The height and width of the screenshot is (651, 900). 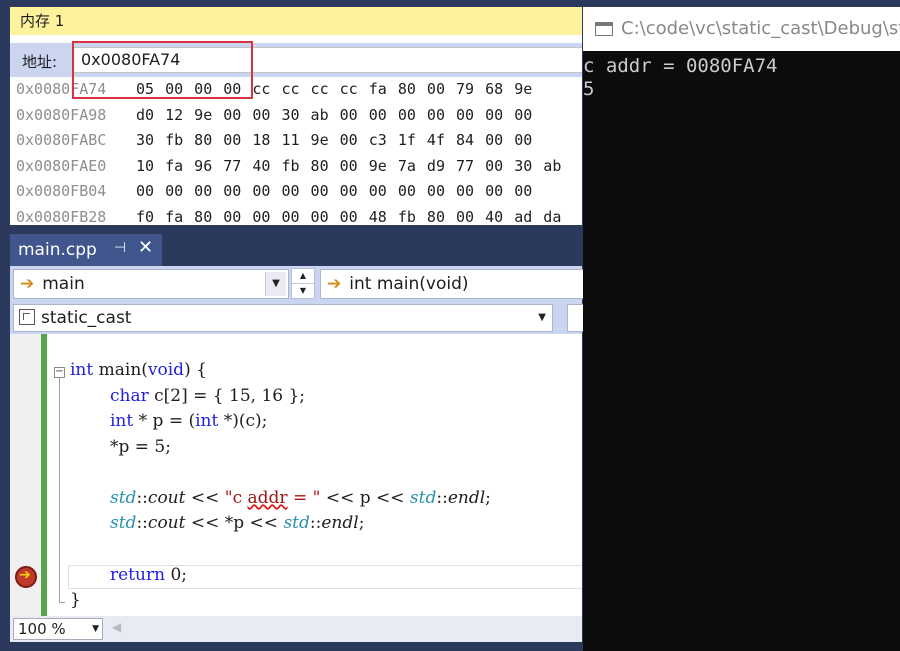 I want to click on scroll-left-icon: ◀, so click(x=116, y=627).